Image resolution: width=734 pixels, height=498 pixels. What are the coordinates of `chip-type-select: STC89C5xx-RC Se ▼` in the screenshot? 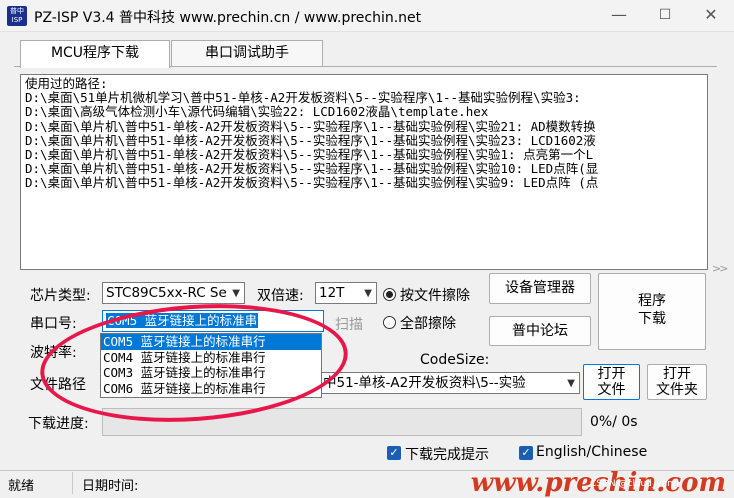 It's located at (173, 293).